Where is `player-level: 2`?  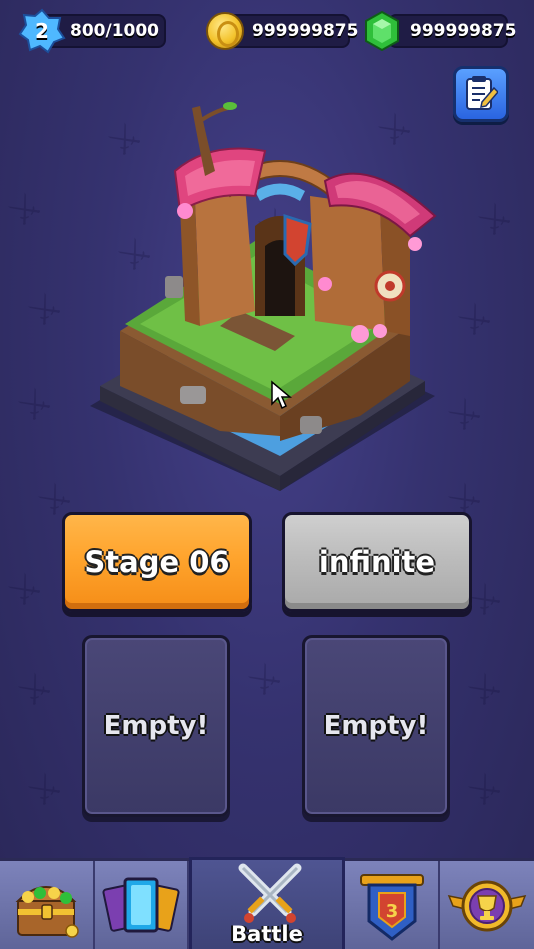
player-level: 2 is located at coordinates (42, 31).